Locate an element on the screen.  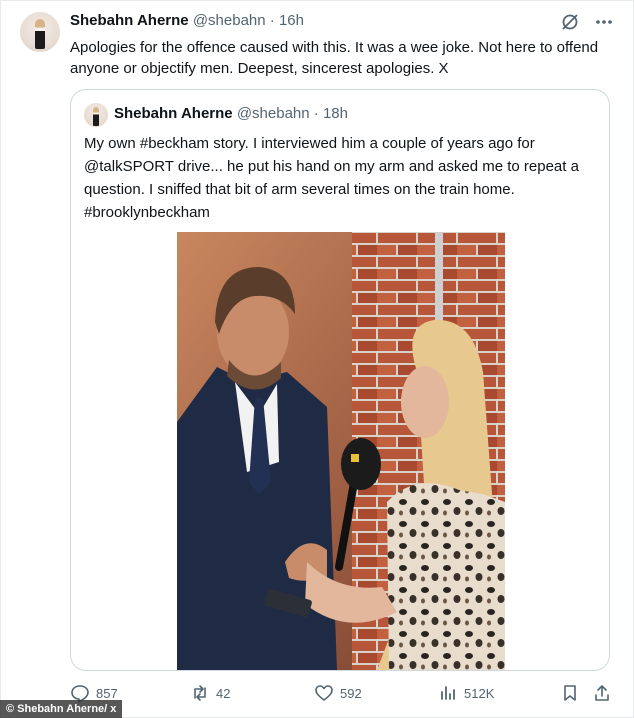
more-icon is located at coordinates (604, 22).